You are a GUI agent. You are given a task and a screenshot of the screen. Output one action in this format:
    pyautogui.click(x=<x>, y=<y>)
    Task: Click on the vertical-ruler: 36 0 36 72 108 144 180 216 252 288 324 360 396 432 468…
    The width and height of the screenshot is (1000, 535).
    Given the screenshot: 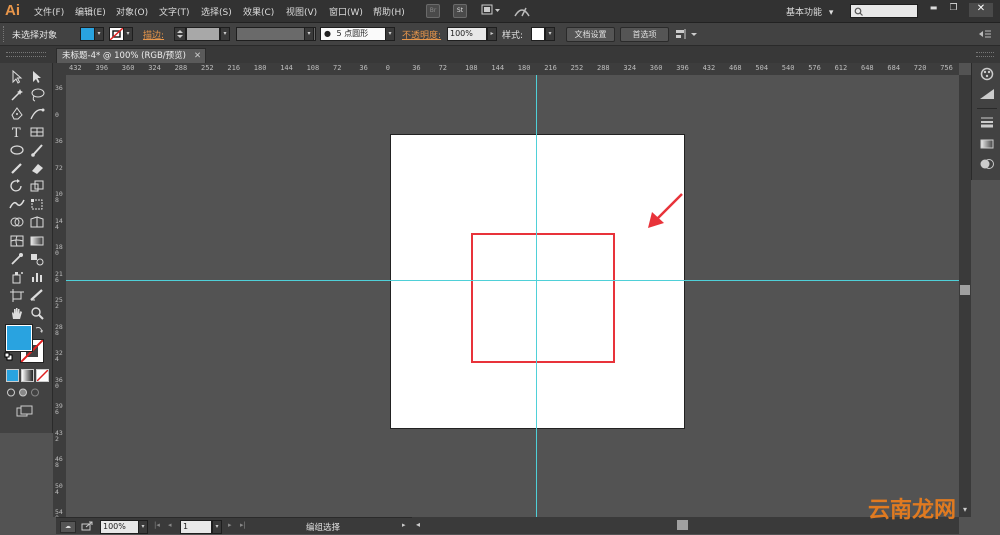 What is the action you would take?
    pyautogui.click(x=60, y=296)
    